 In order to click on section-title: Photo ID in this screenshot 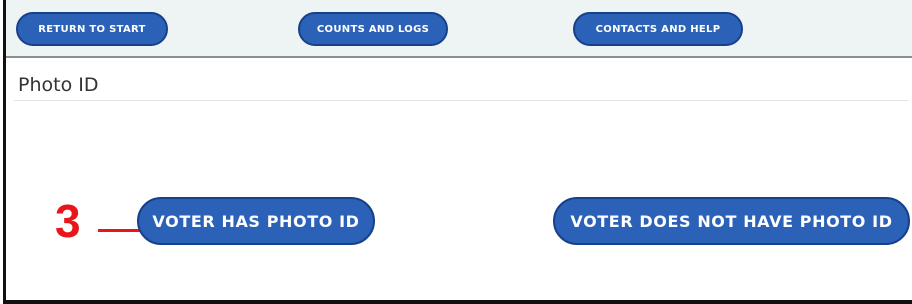, I will do `click(58, 85)`.